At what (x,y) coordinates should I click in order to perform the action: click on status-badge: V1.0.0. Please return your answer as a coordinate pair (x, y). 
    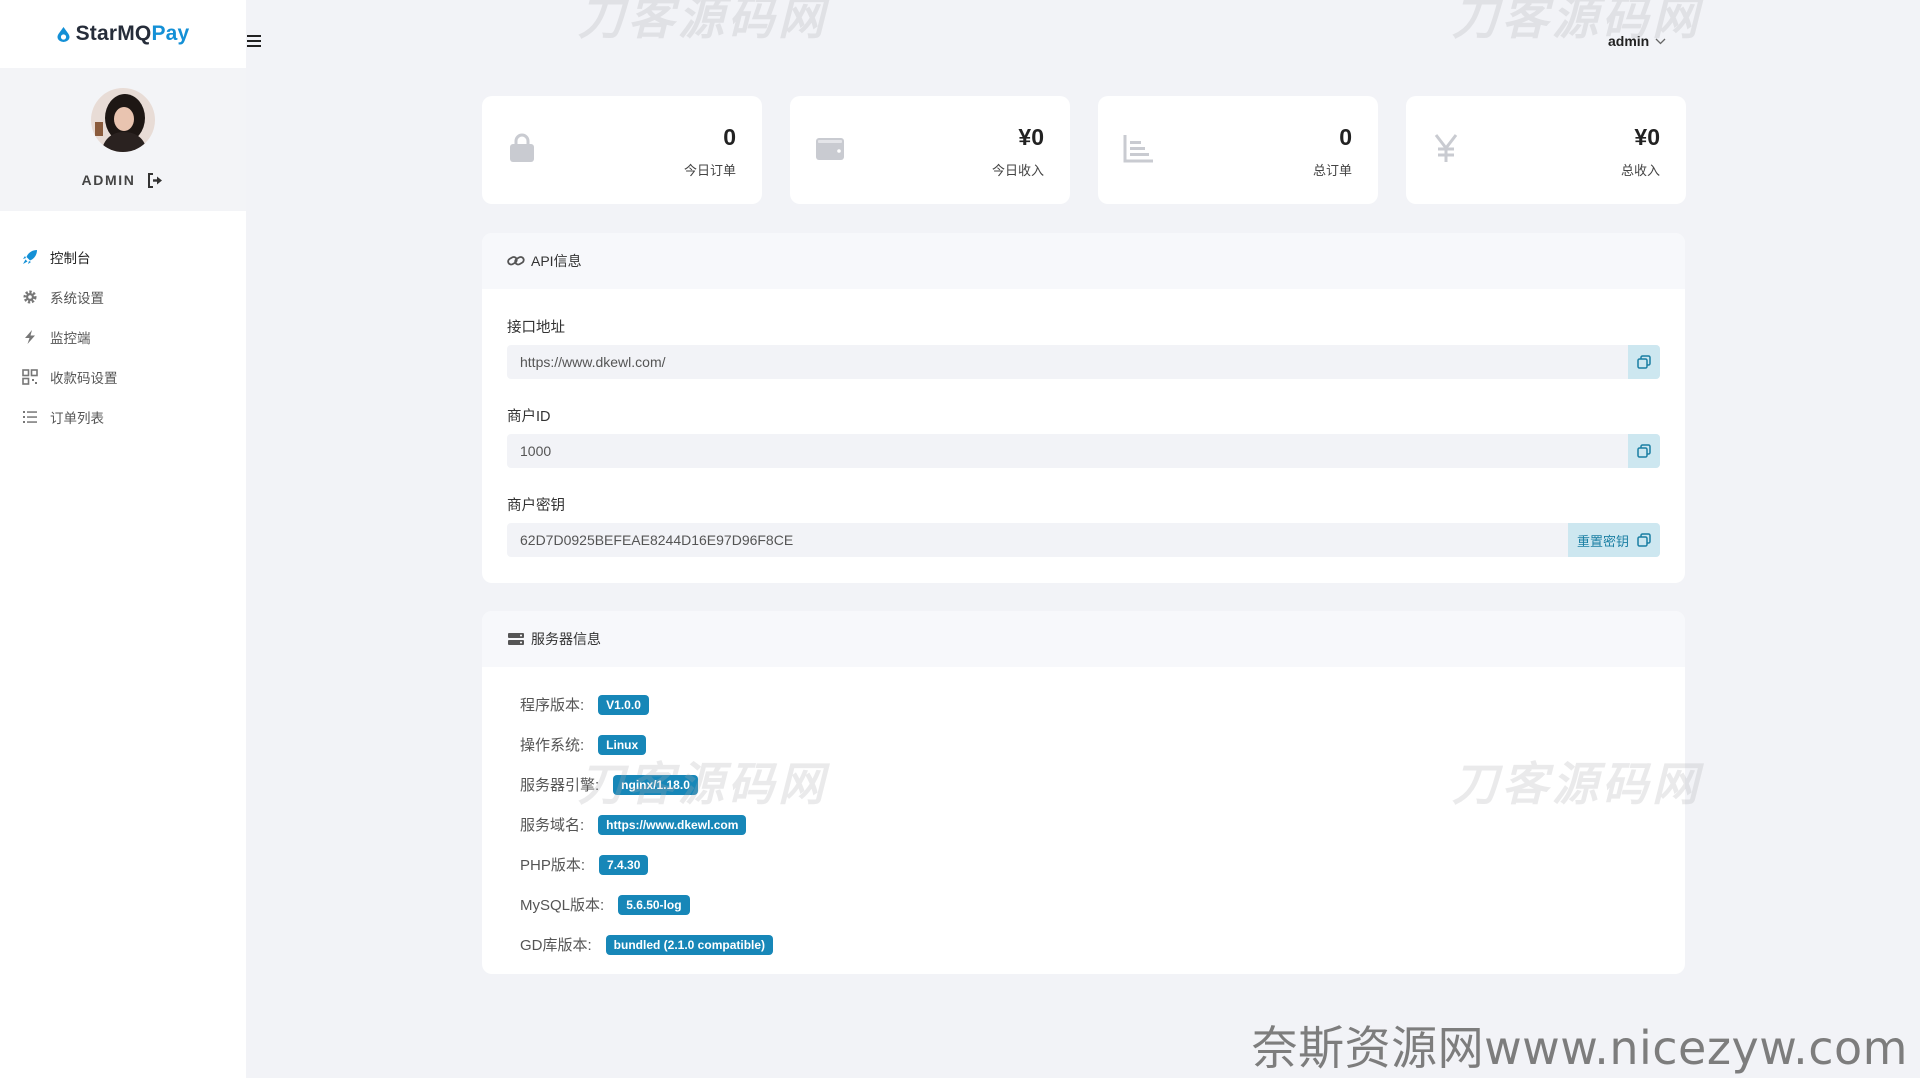
    Looking at the image, I should click on (623, 704).